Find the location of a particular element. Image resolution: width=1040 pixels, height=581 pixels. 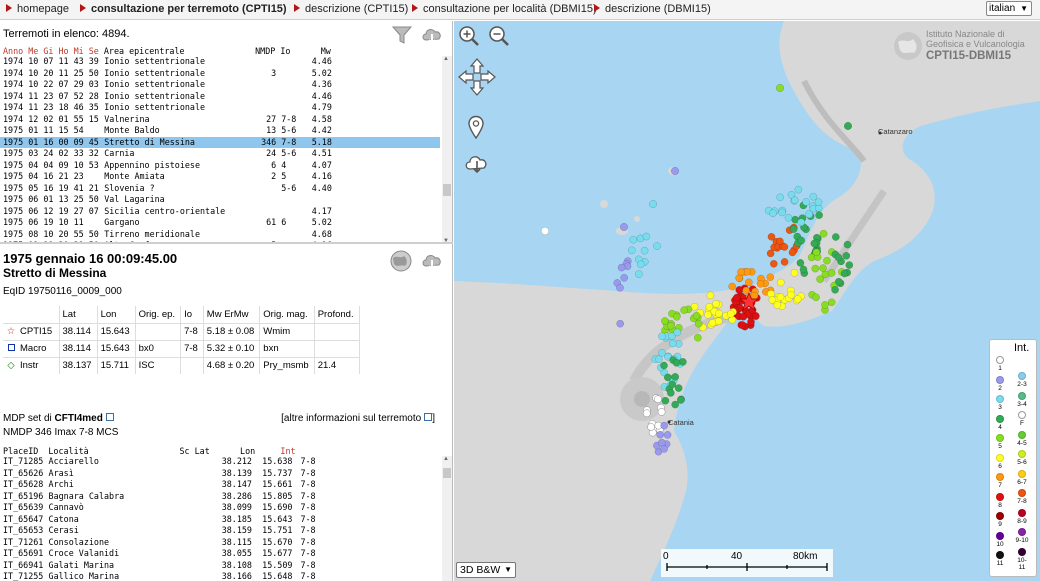

place-row: IT_65196 Bagnara Calabra 38.286 15.805 7-8 is located at coordinates (162, 497).